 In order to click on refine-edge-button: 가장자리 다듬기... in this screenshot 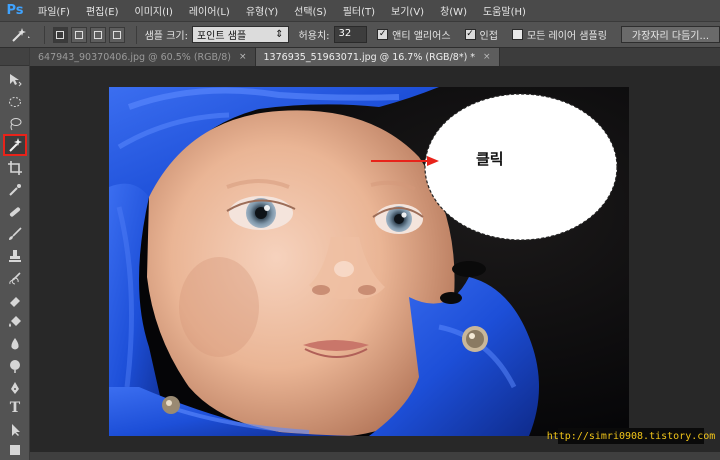, I will do `click(670, 34)`.